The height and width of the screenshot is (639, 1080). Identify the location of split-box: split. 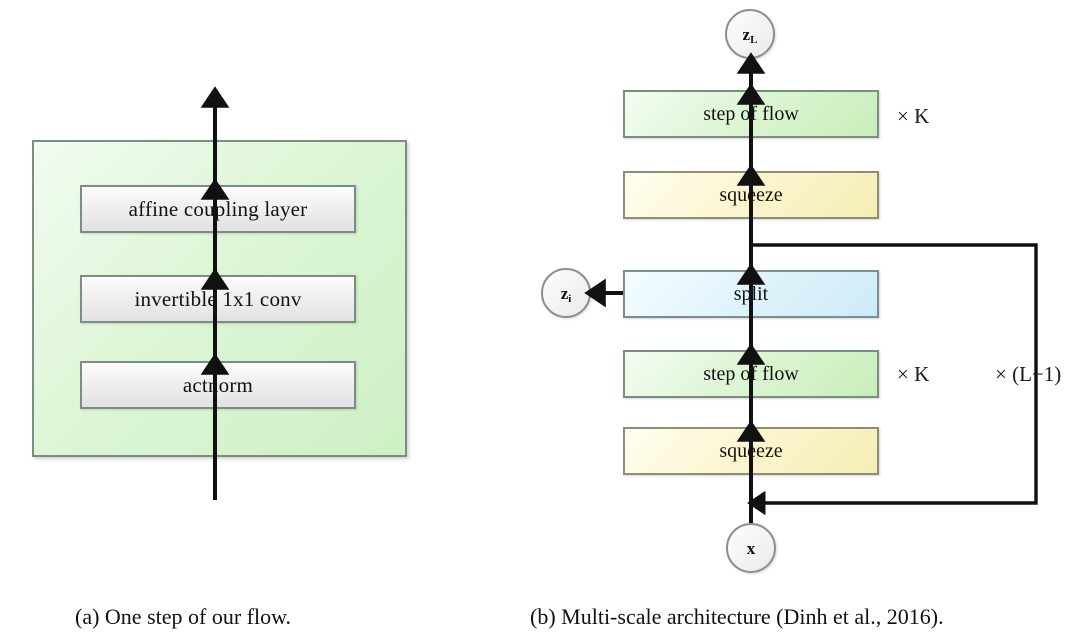
(751, 294).